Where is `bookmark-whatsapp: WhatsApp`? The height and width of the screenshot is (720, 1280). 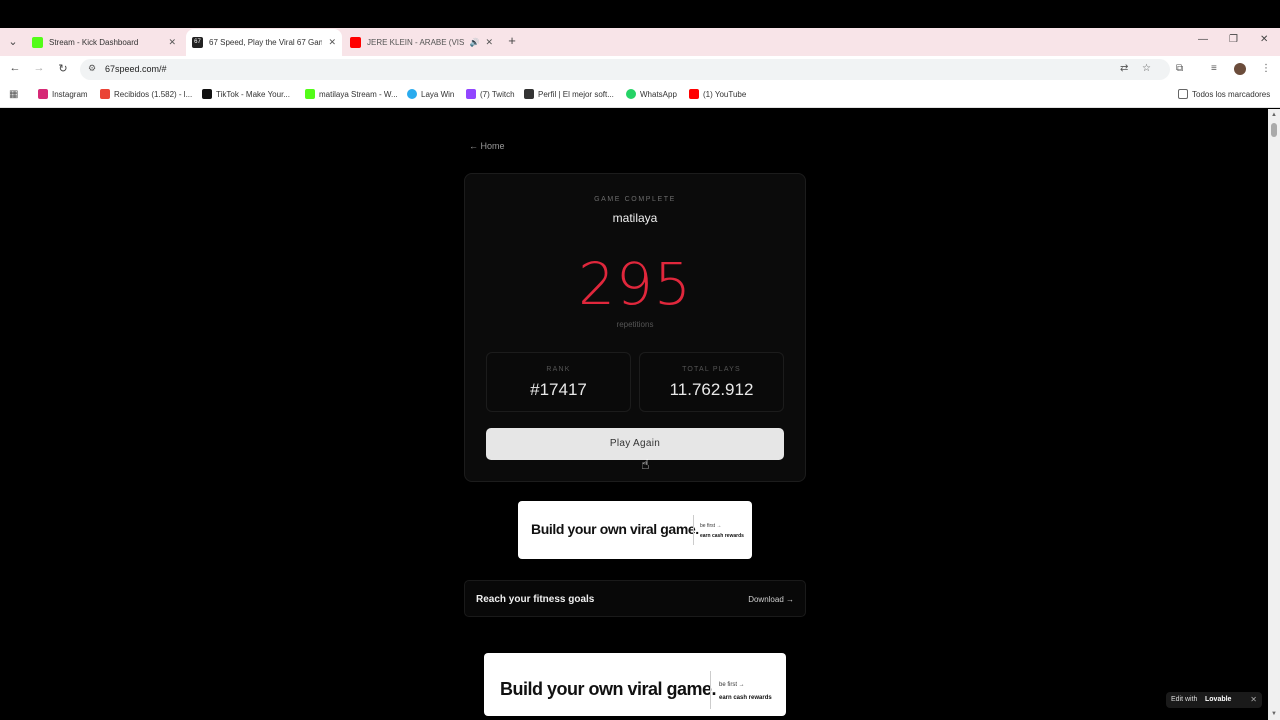 bookmark-whatsapp: WhatsApp is located at coordinates (651, 94).